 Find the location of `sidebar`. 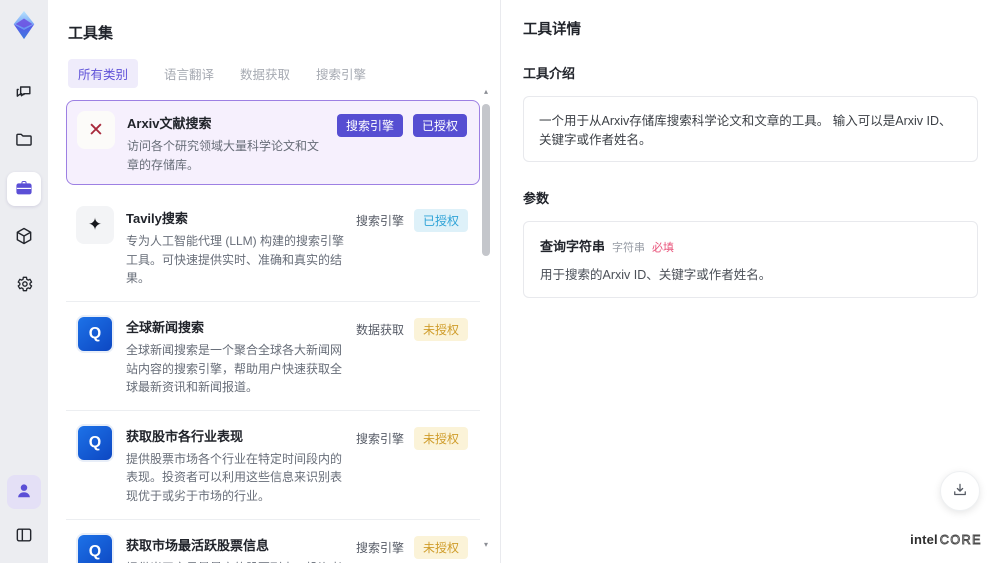

sidebar is located at coordinates (24, 281).